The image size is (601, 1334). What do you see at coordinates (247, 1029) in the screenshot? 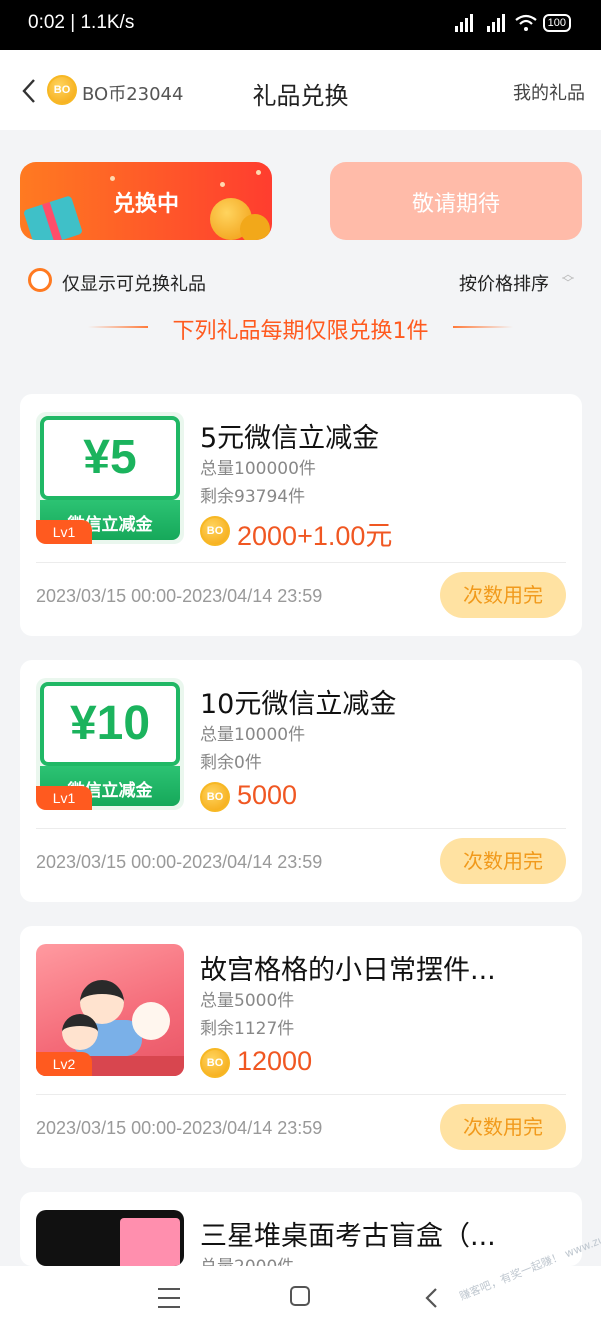
I see `gift-remaining: 剩余1127件` at bounding box center [247, 1029].